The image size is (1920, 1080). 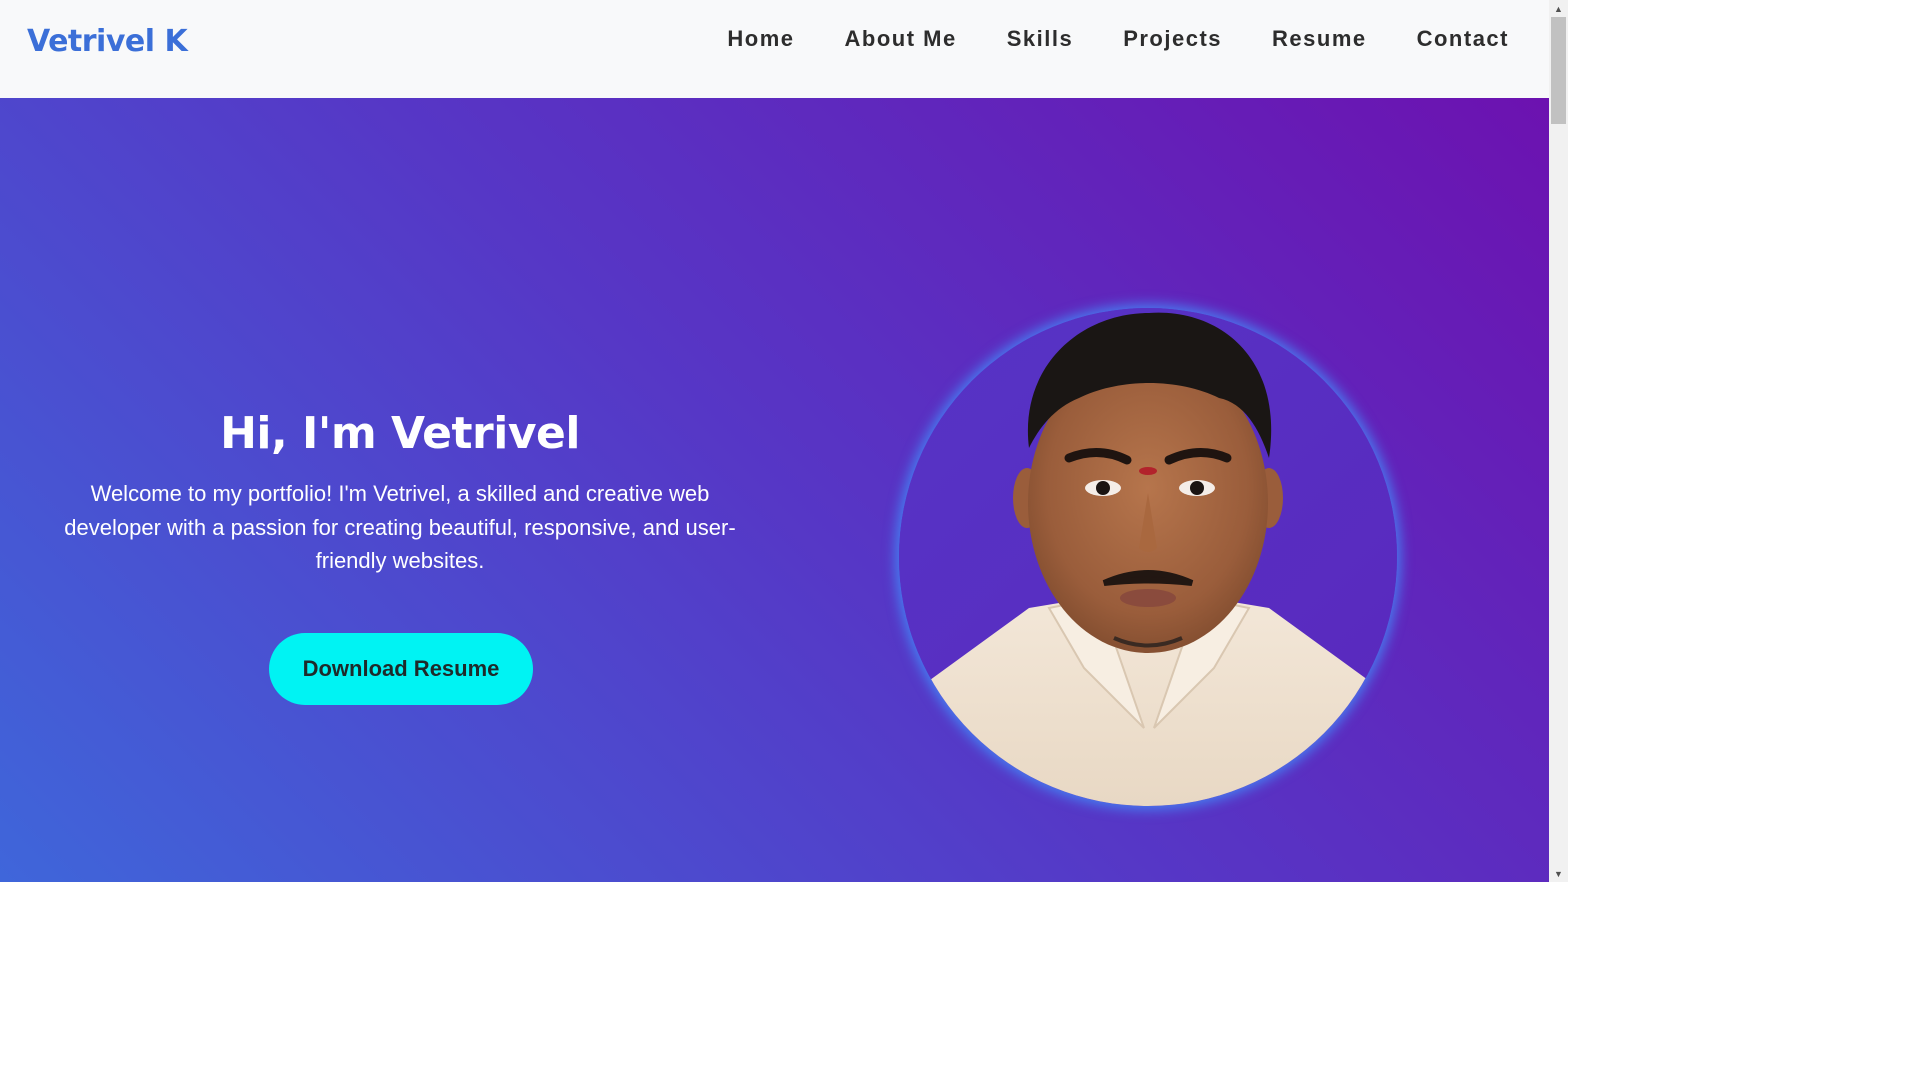 I want to click on nav-link-skills: Skills, so click(x=1040, y=39).